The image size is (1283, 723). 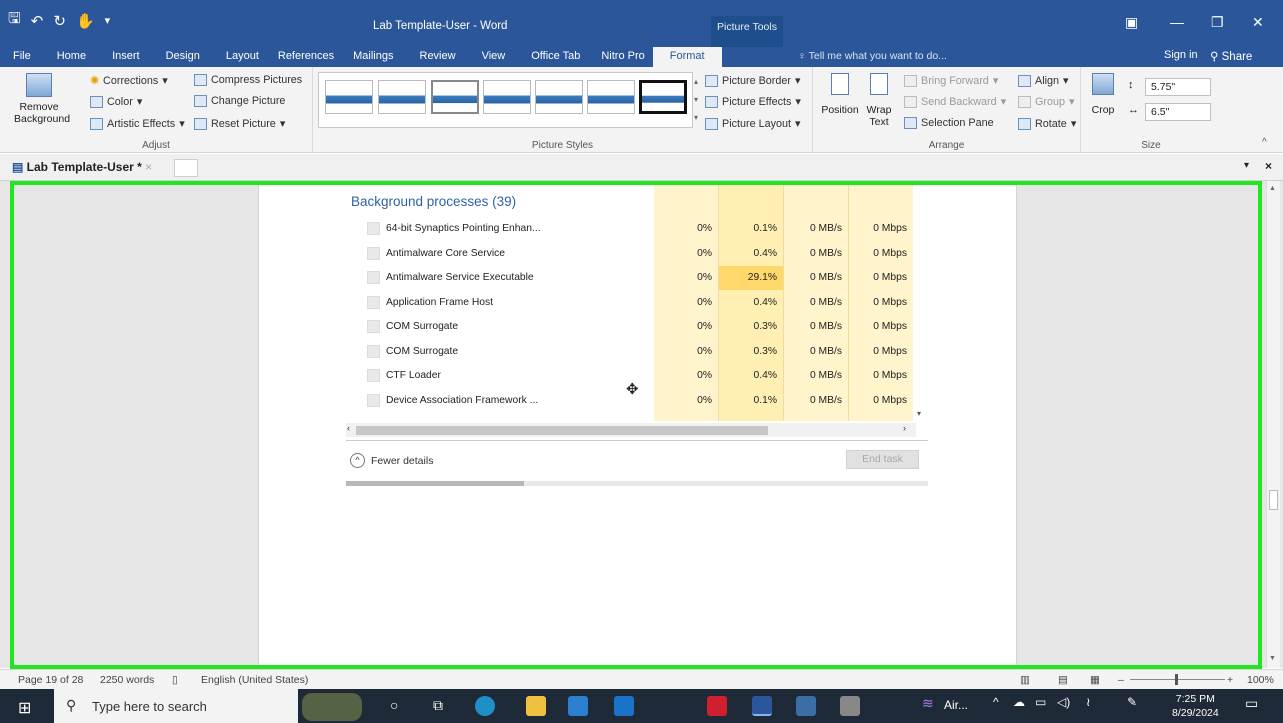 What do you see at coordinates (129, 81) in the screenshot?
I see `corrections-button: ✺ Corrections ▾` at bounding box center [129, 81].